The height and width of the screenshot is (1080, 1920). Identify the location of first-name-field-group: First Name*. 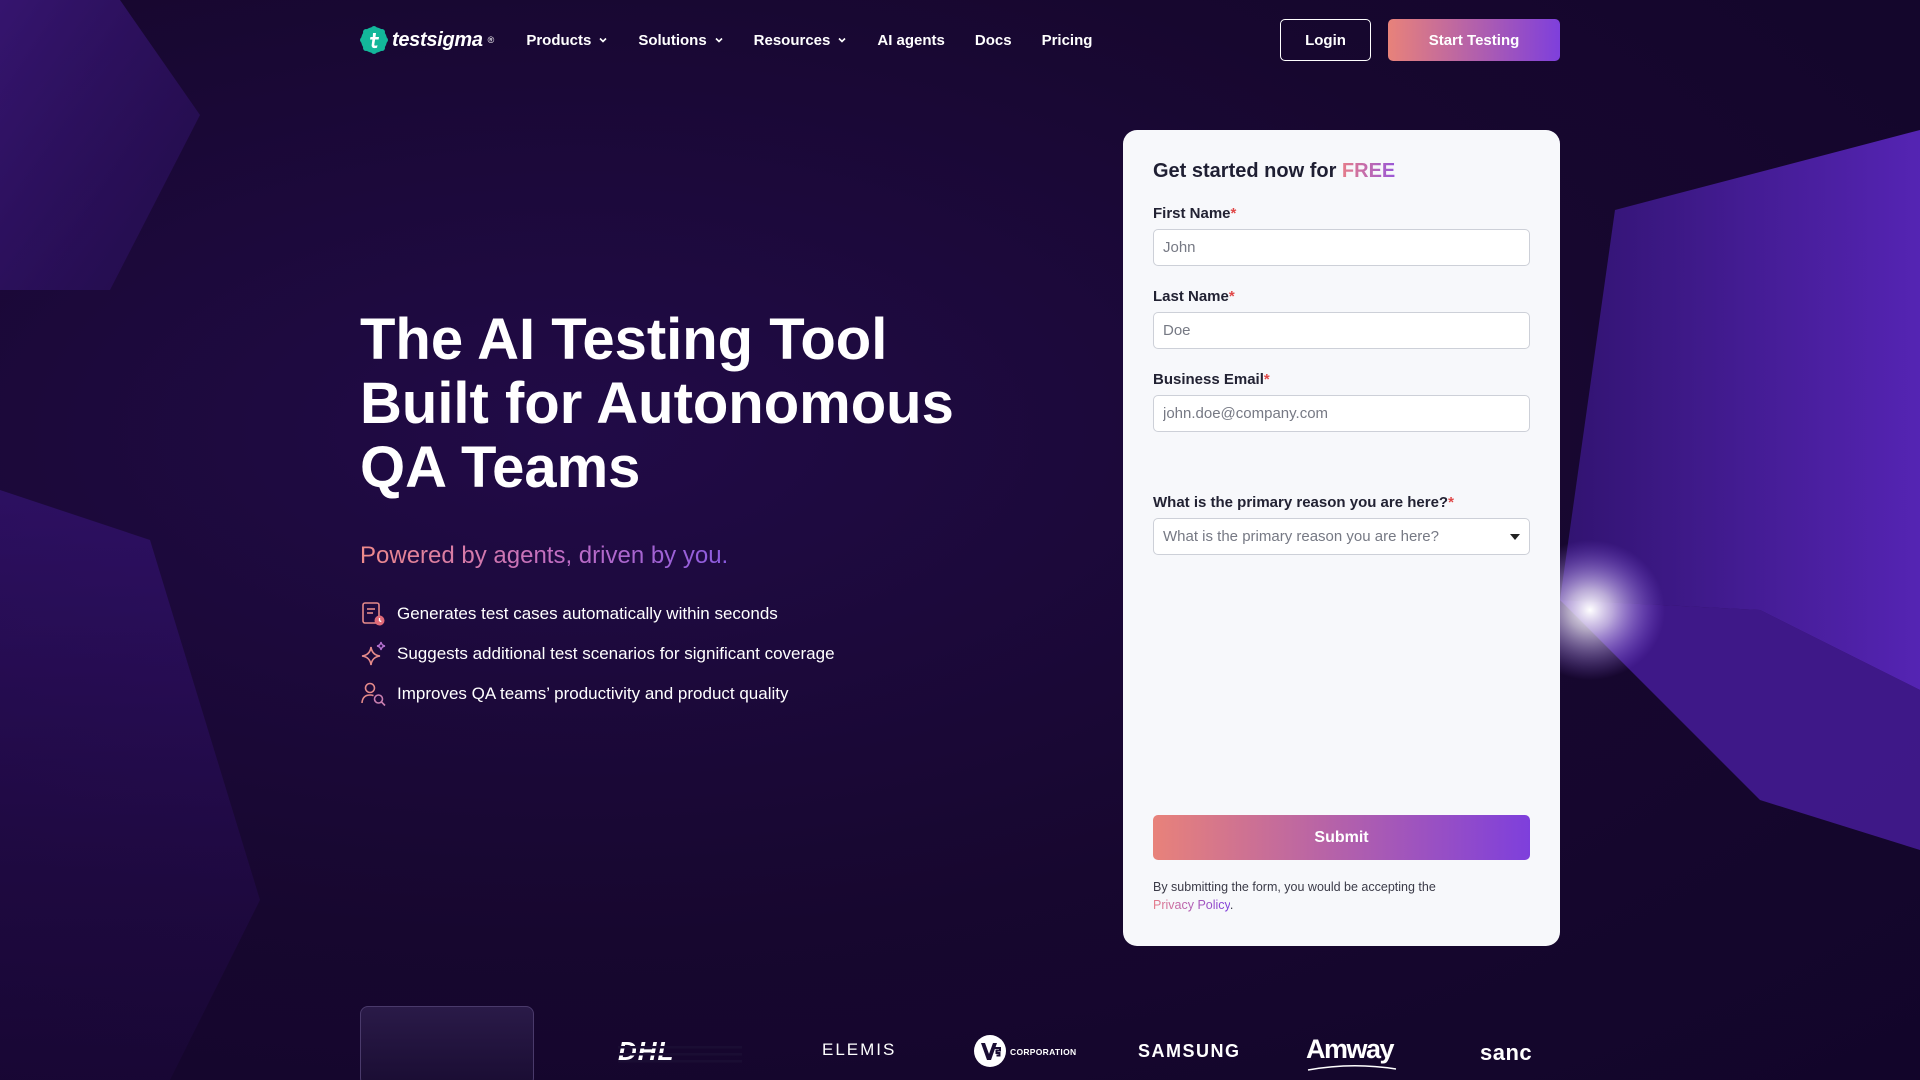
(1341, 235).